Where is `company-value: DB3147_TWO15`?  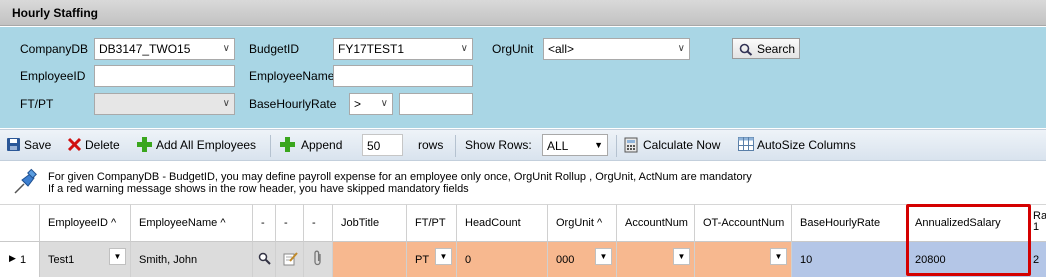
company-value: DB3147_TWO15 is located at coordinates (145, 49).